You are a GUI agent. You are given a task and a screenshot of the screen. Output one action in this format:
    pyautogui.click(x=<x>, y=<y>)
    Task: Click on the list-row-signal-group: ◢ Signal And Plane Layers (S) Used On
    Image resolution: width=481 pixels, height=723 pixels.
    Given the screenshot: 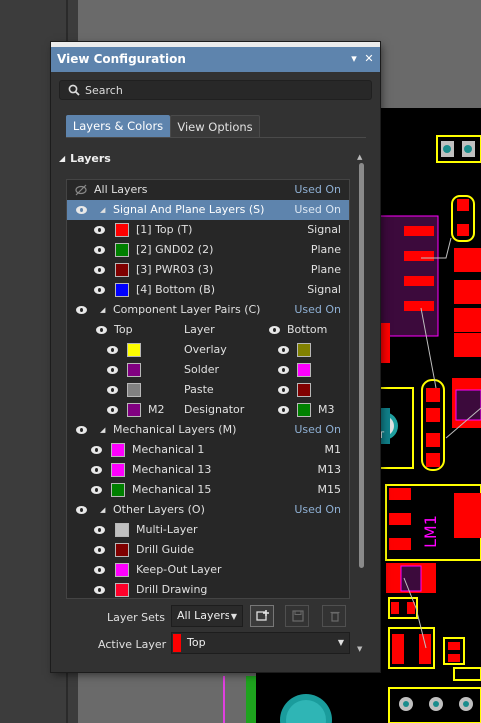 What is the action you would take?
    pyautogui.click(x=208, y=210)
    